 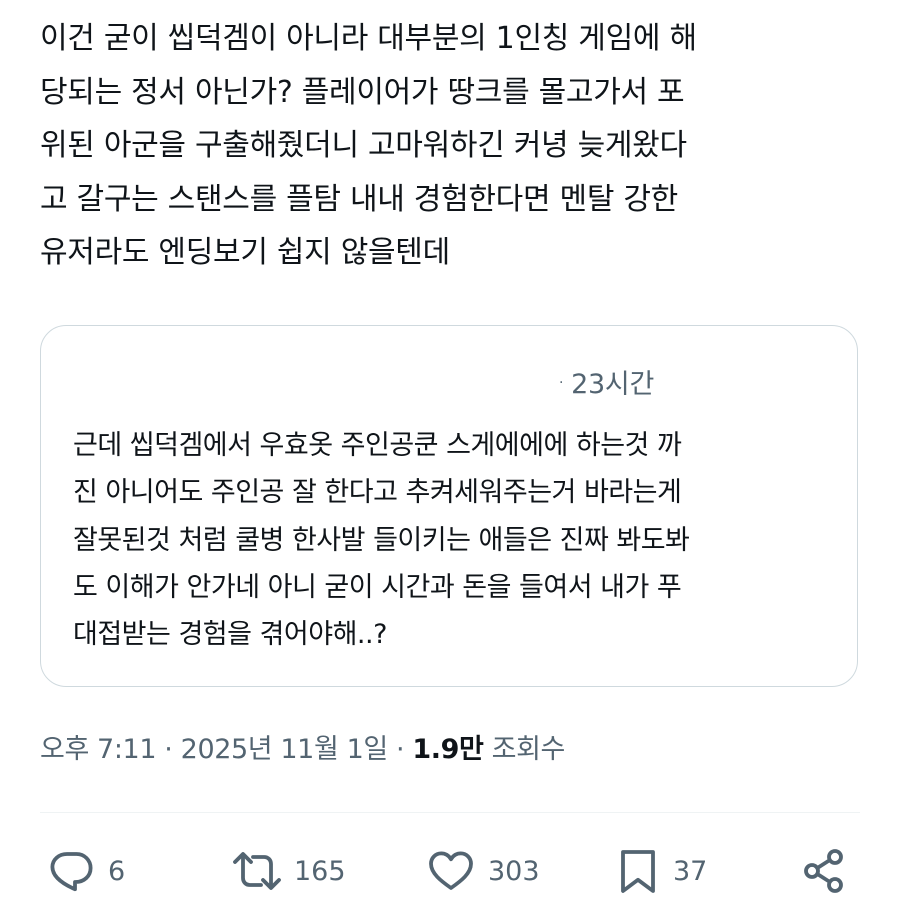 I want to click on reply-button: 6, so click(x=86, y=871).